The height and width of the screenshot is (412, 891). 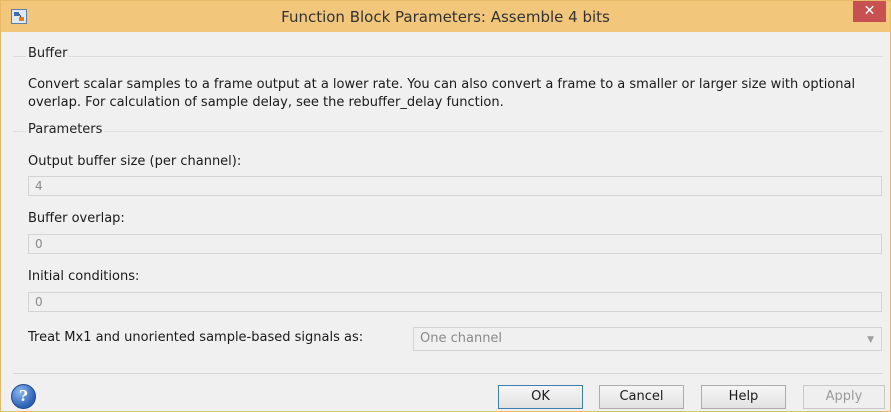 I want to click on apply-button: Apply, so click(x=844, y=397).